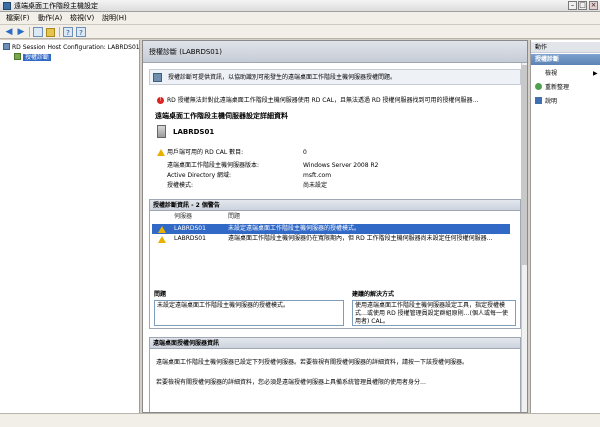 The image size is (600, 427). Describe the element at coordinates (160, 100) in the screenshot. I see `error-icon: !` at that location.